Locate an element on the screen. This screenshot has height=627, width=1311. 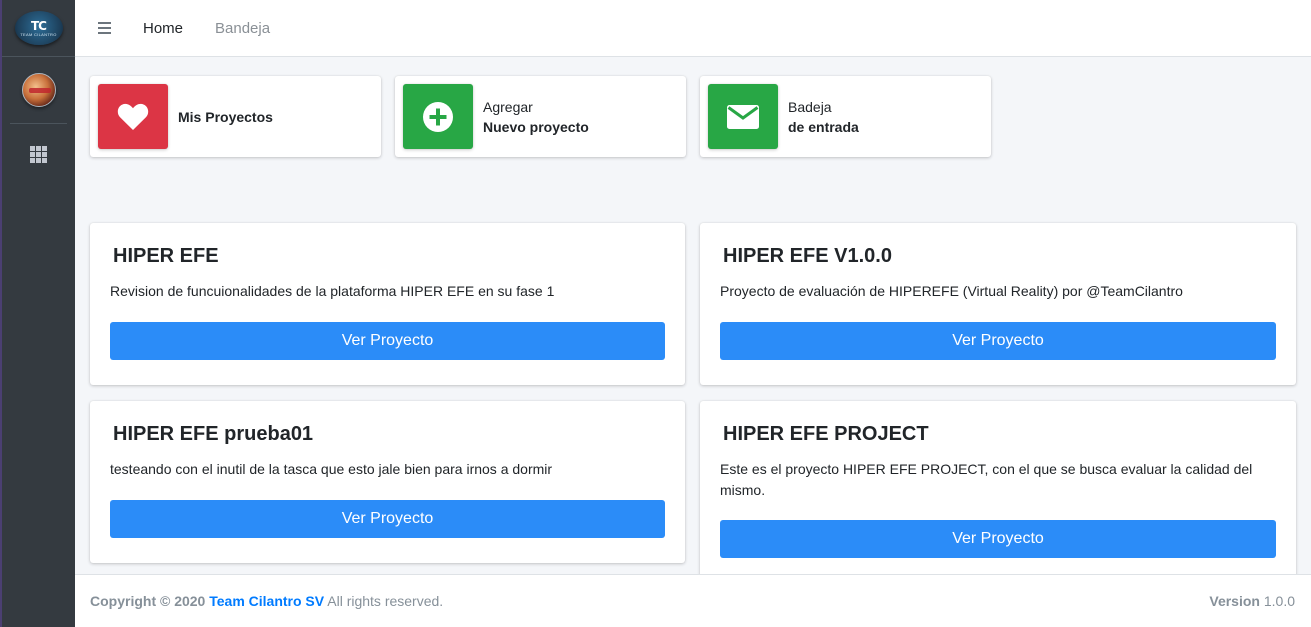
user-panel is located at coordinates (38, 90).